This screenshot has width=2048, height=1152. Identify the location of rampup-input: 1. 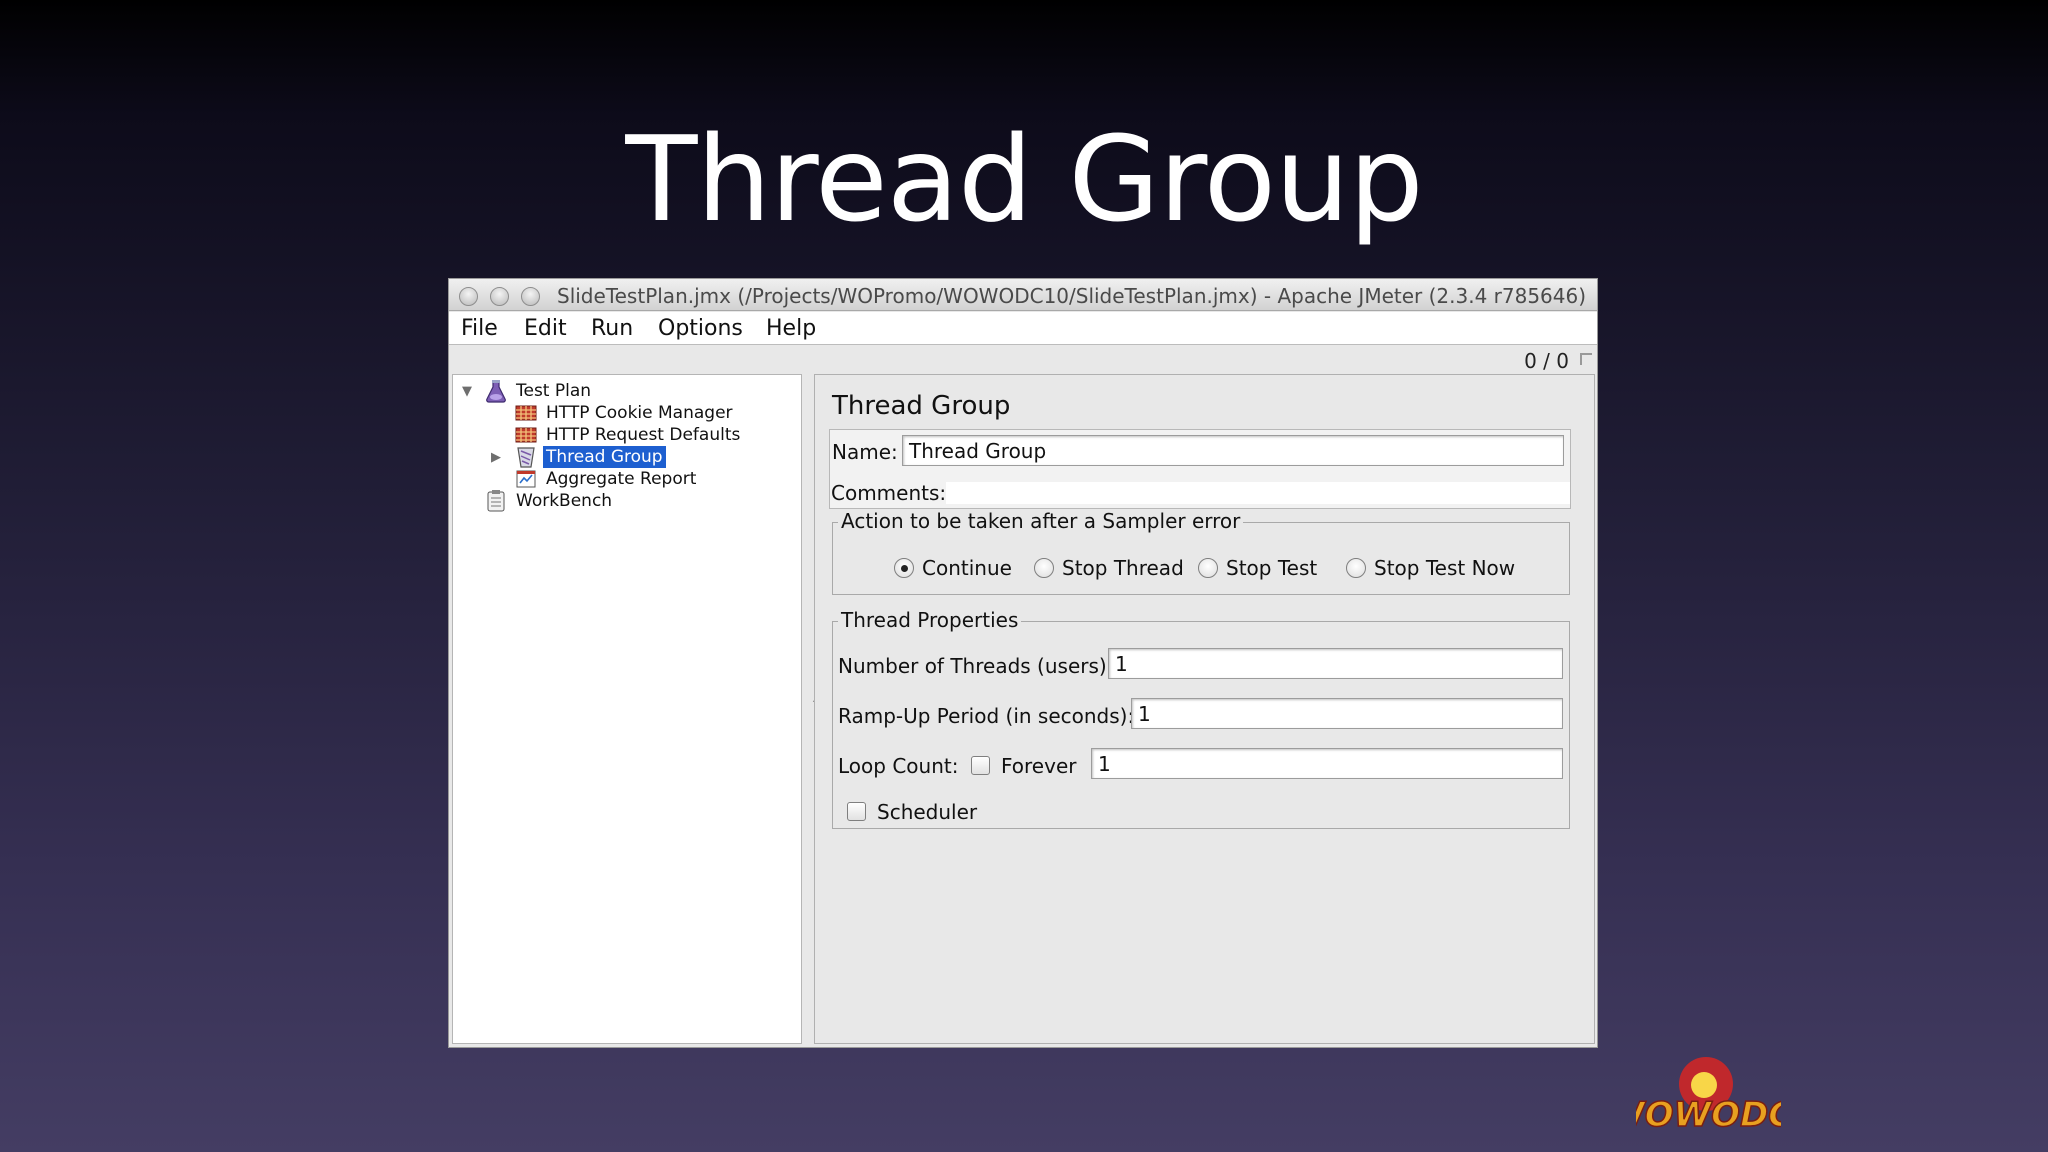
(1347, 713).